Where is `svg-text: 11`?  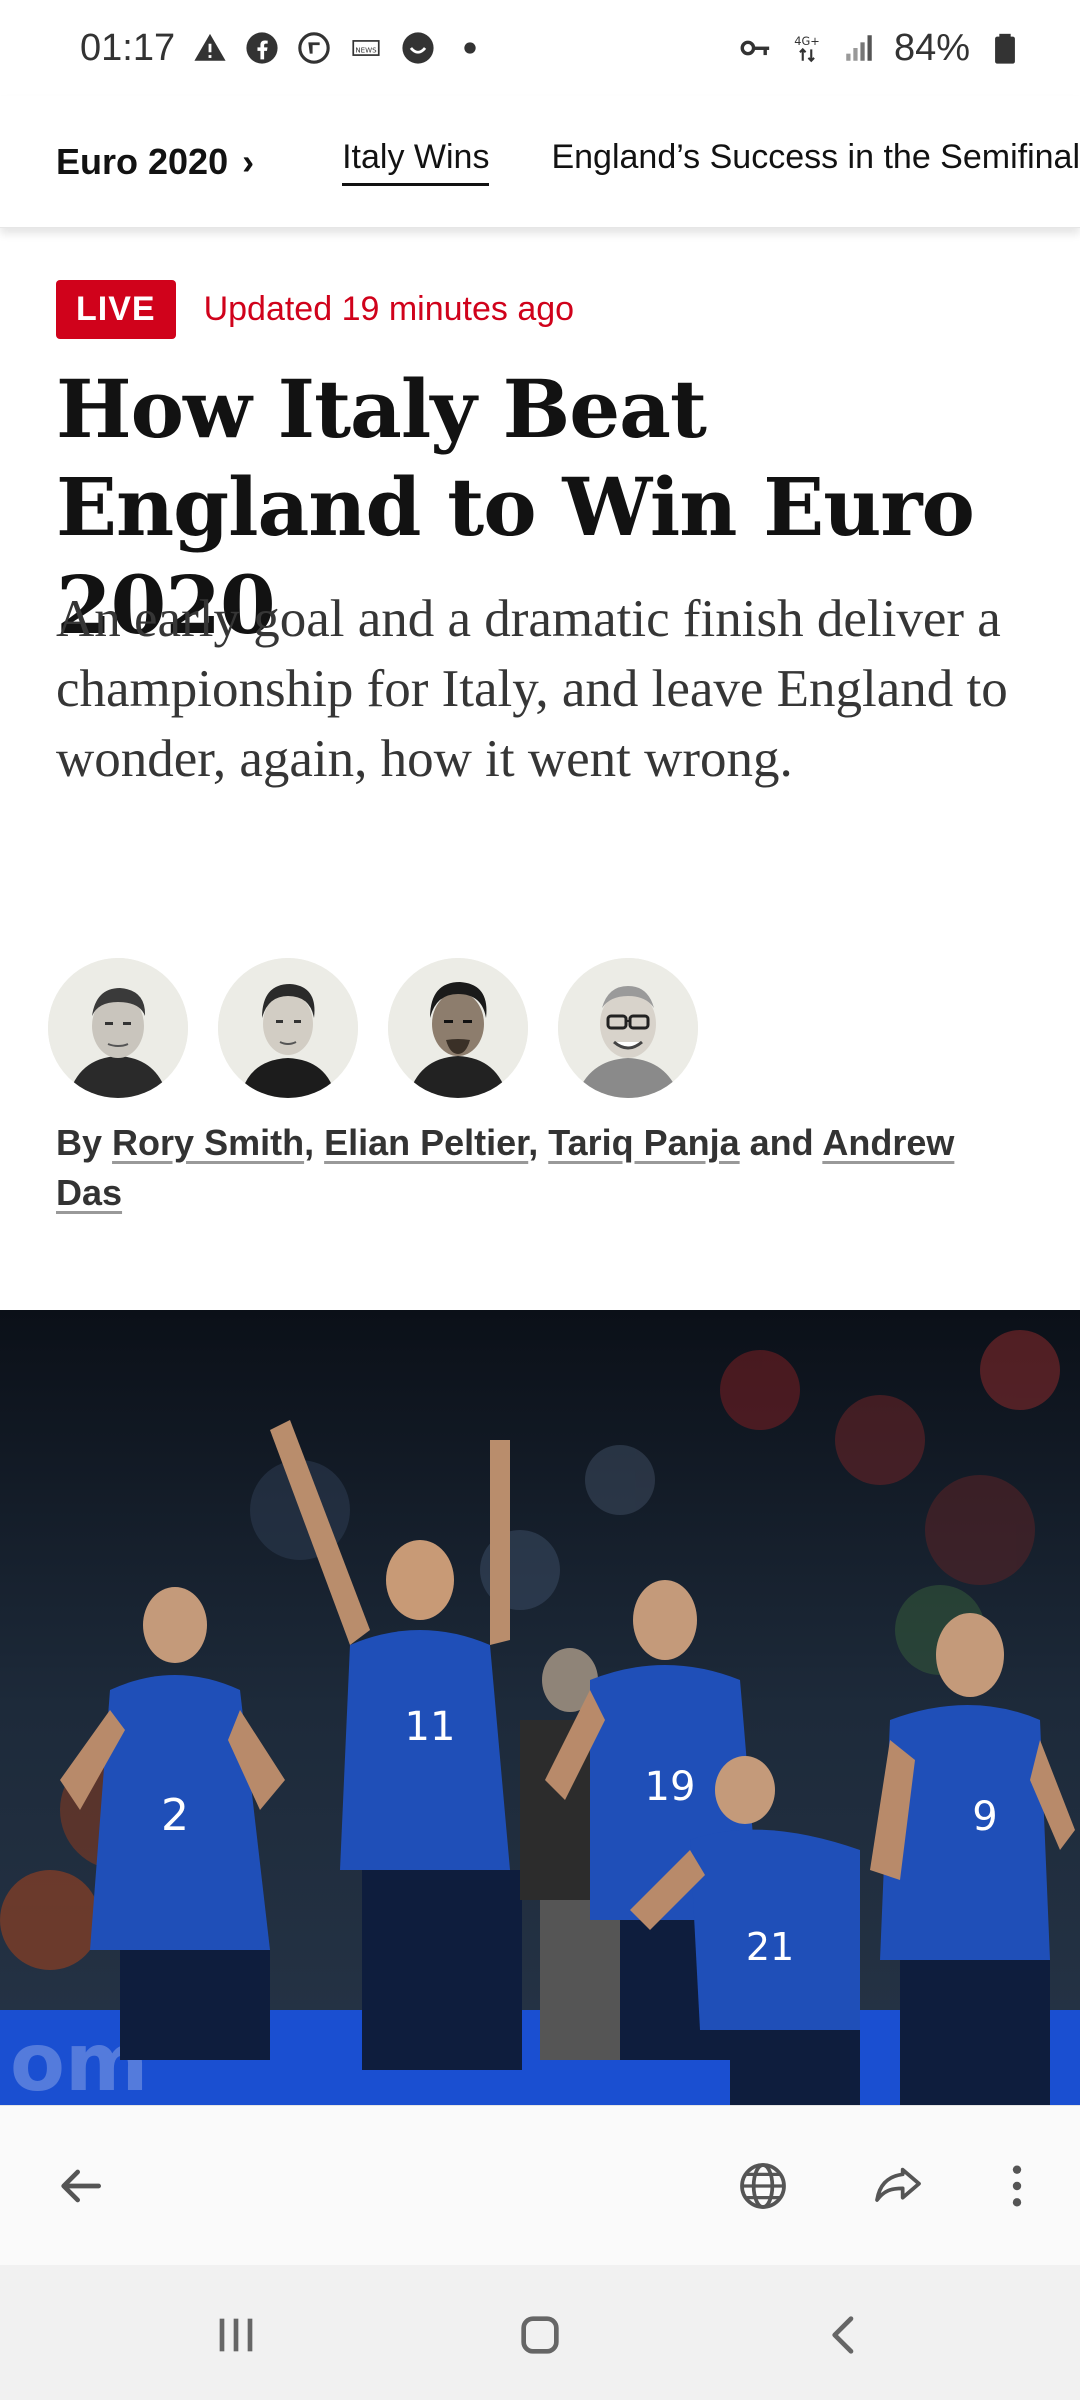 svg-text: 11 is located at coordinates (430, 1727).